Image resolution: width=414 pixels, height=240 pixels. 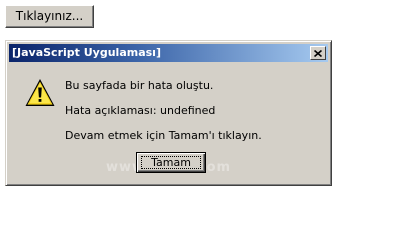 What do you see at coordinates (86, 52) in the screenshot?
I see `dialog-title: [JavaScript Uygulaması]` at bounding box center [86, 52].